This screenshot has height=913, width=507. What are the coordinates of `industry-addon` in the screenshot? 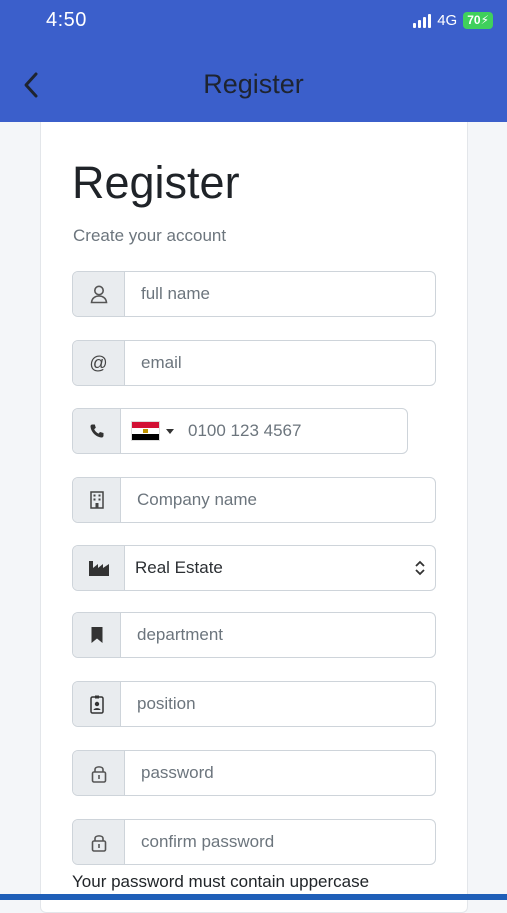 It's located at (99, 568).